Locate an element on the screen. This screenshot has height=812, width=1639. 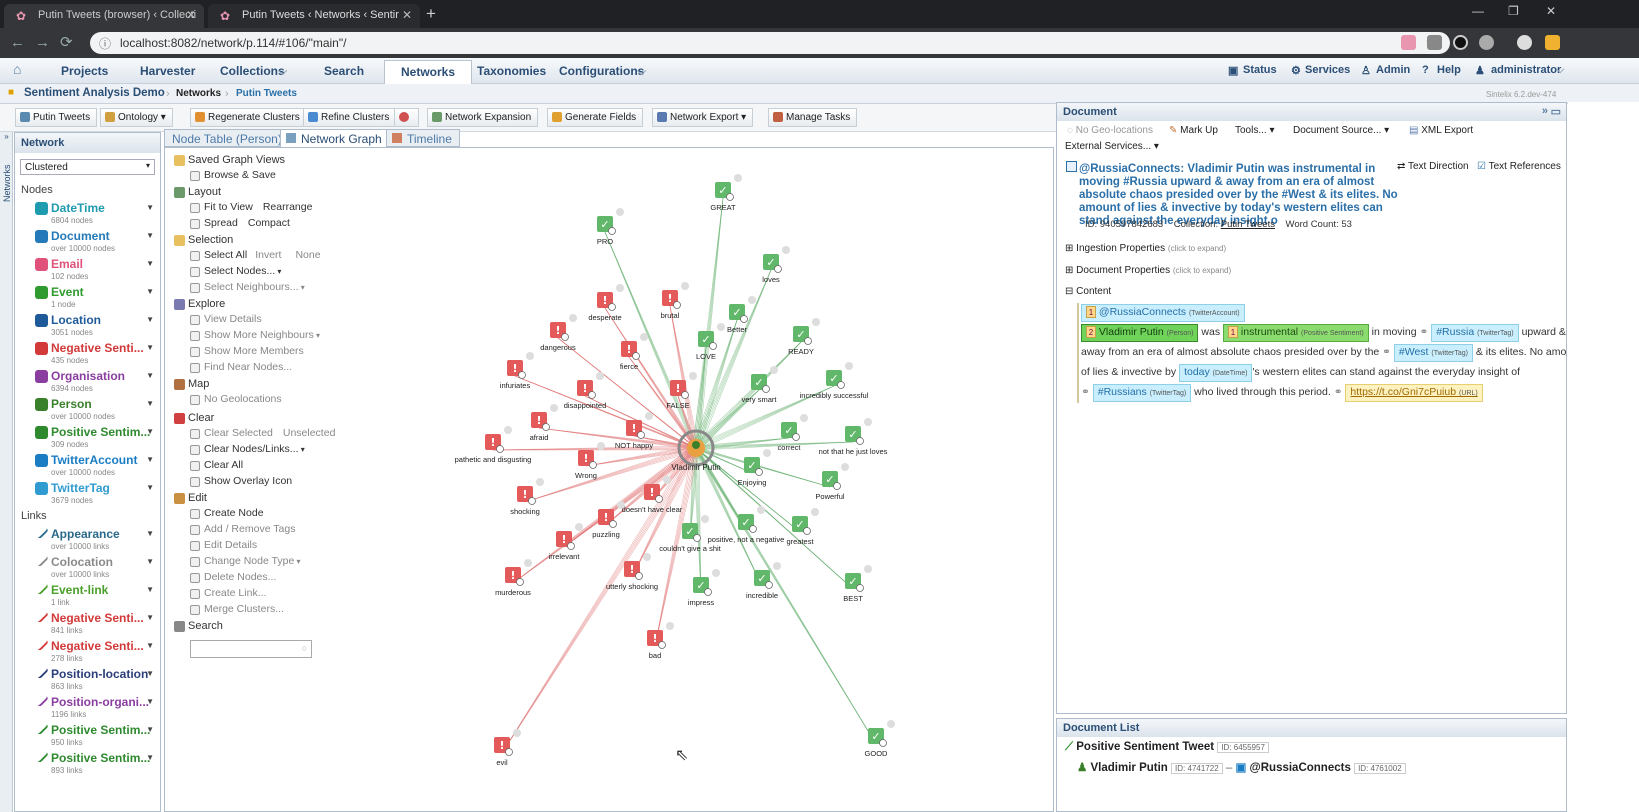
menu-action: No Geolocations is located at coordinates (248, 400).